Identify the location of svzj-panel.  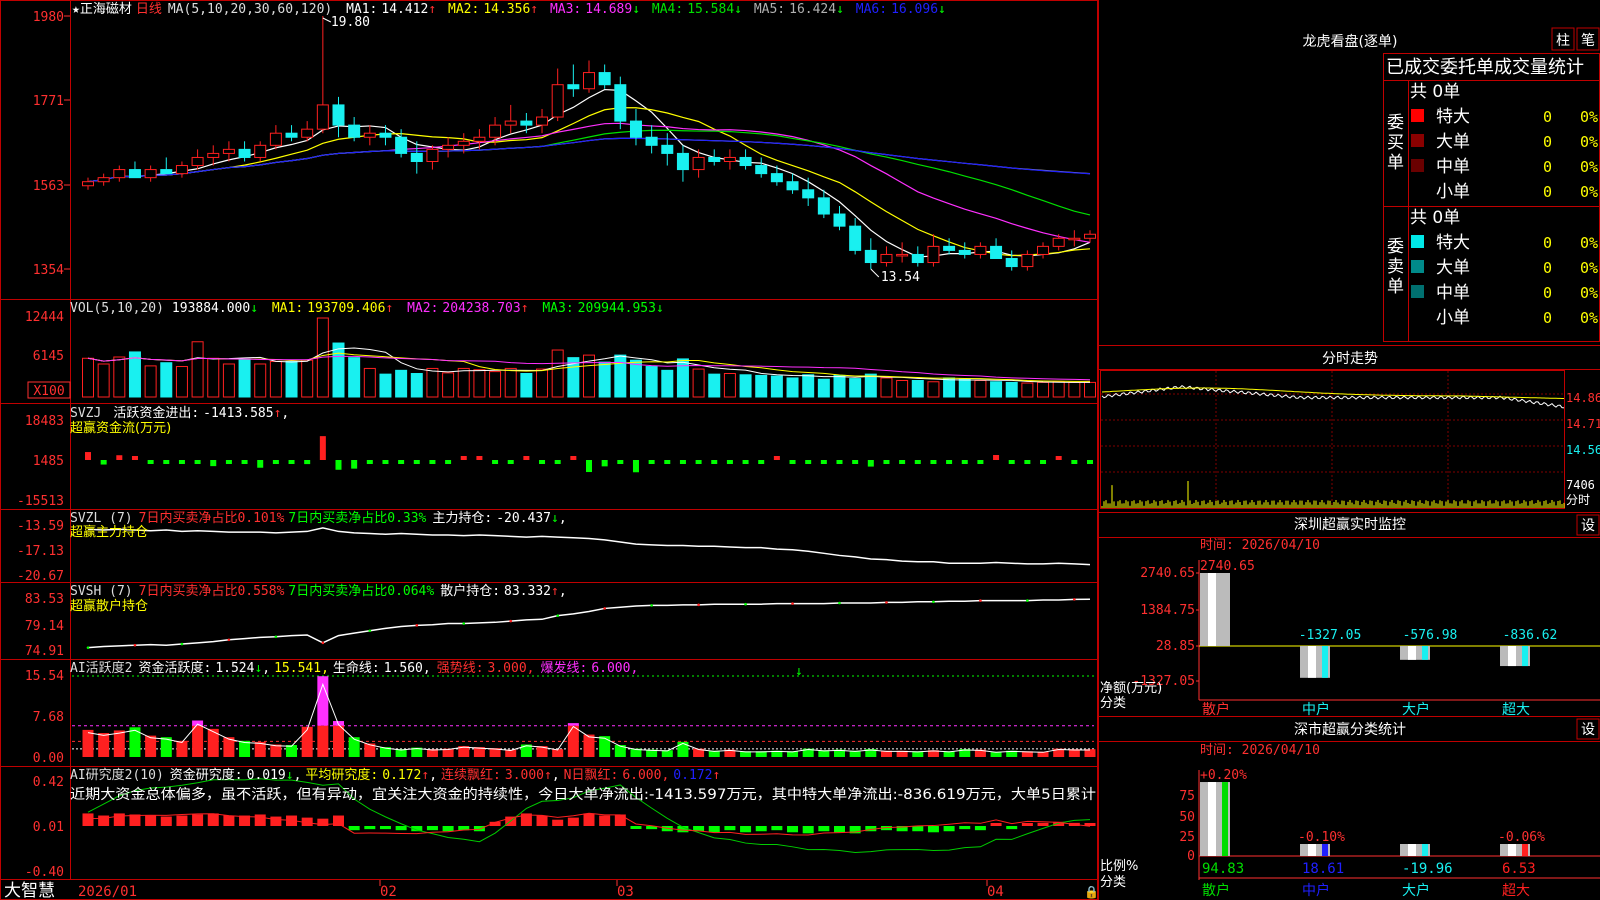
(589, 454).